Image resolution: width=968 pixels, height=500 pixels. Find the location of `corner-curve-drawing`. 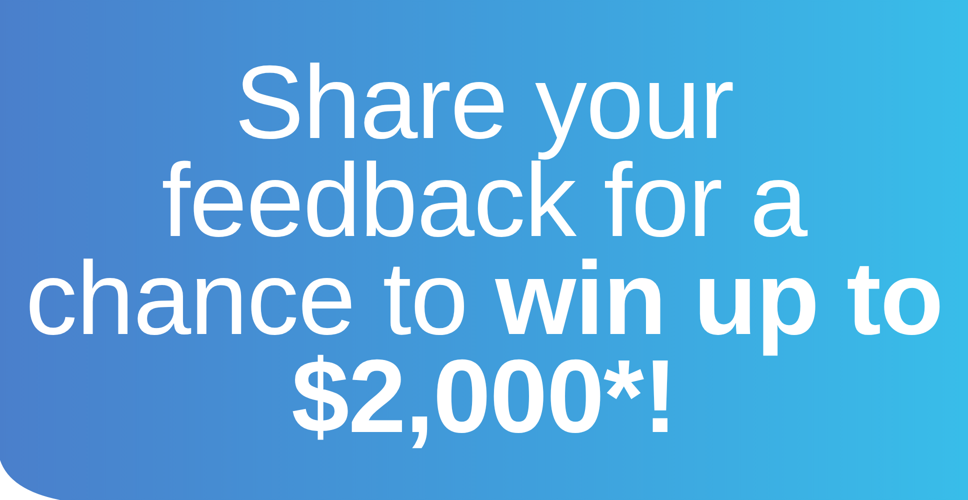

corner-curve-drawing is located at coordinates (30, 480).